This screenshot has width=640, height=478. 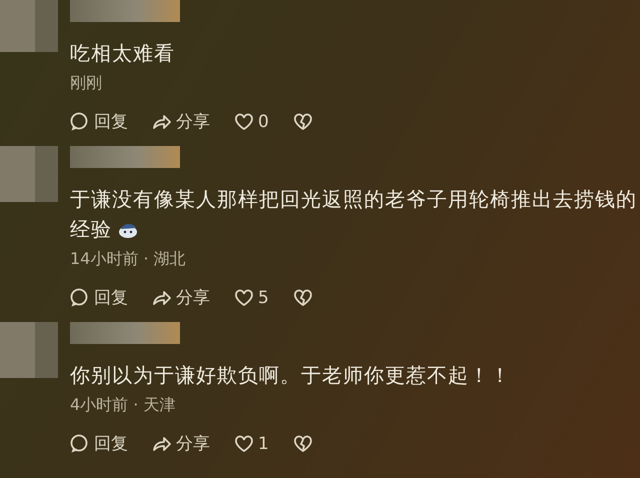 What do you see at coordinates (354, 214) in the screenshot?
I see `comment-text: 于谦没有像某人那样把回光返照的老爷子用轮椅推出去捞钱的经验` at bounding box center [354, 214].